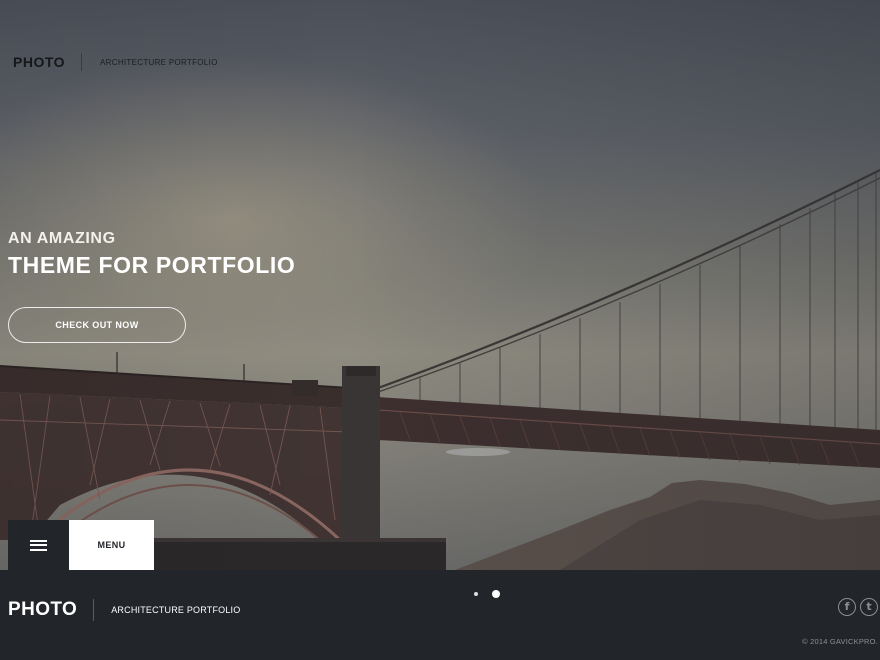  Describe the element at coordinates (847, 607) in the screenshot. I see `facebook-icon: f` at that location.